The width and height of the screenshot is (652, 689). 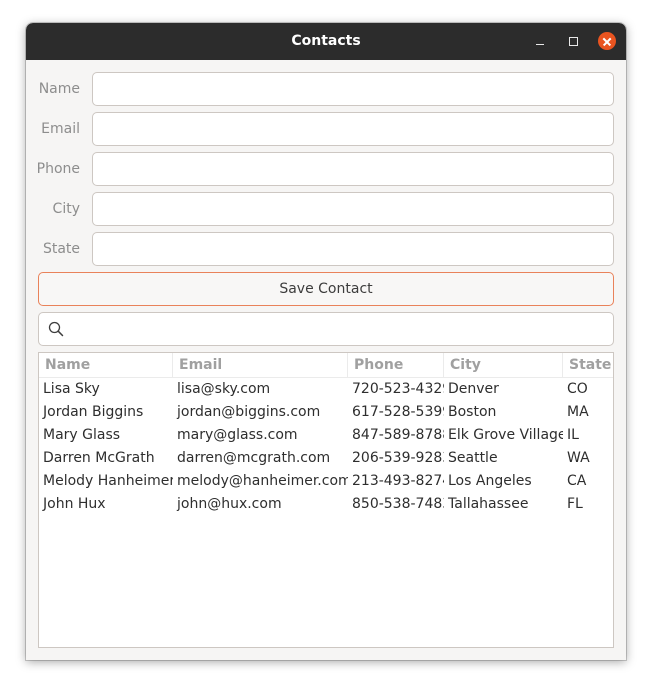 I want to click on city-row: City, so click(x=326, y=209).